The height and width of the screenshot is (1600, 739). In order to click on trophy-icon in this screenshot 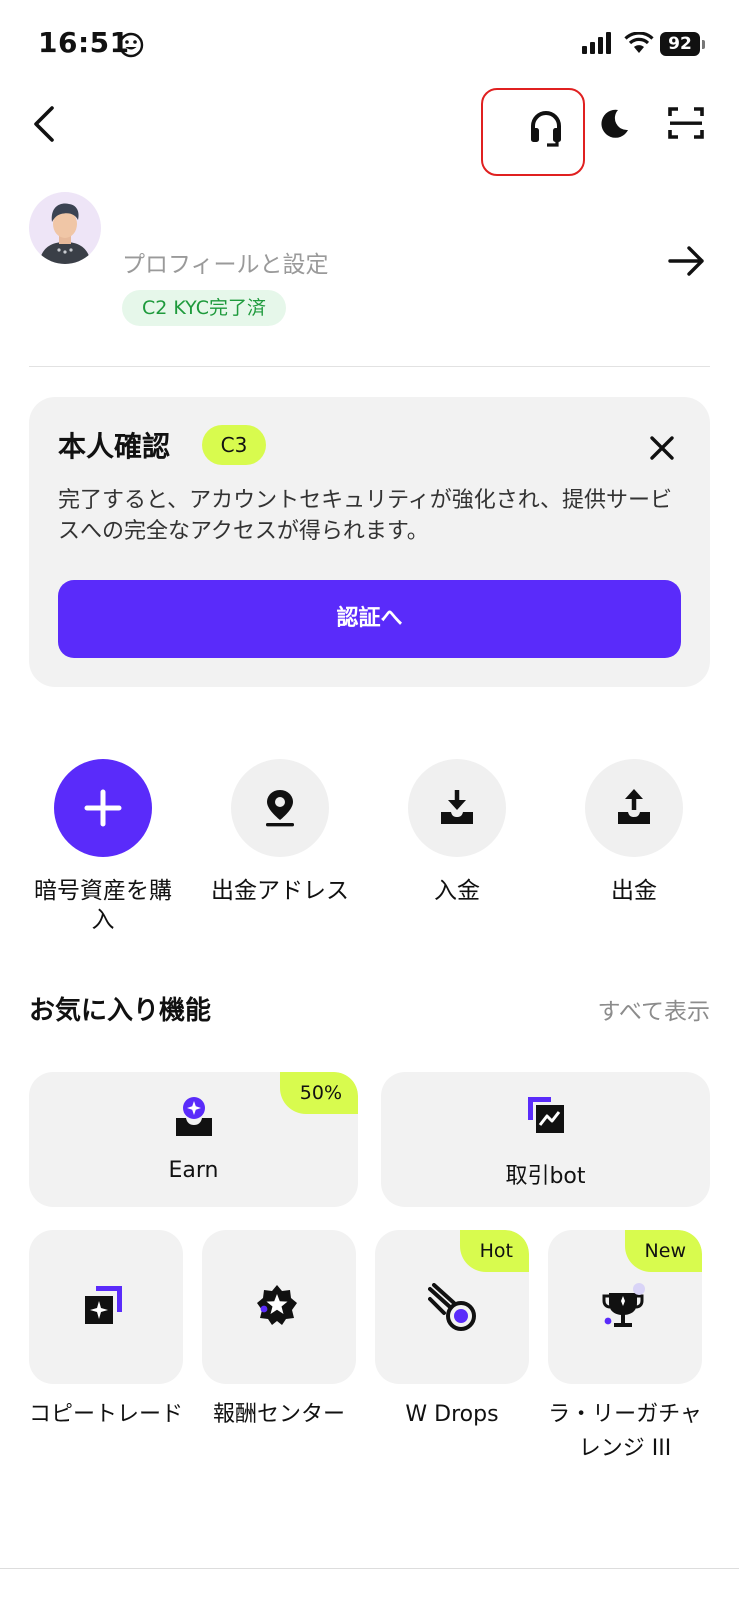, I will do `click(623, 1305)`.